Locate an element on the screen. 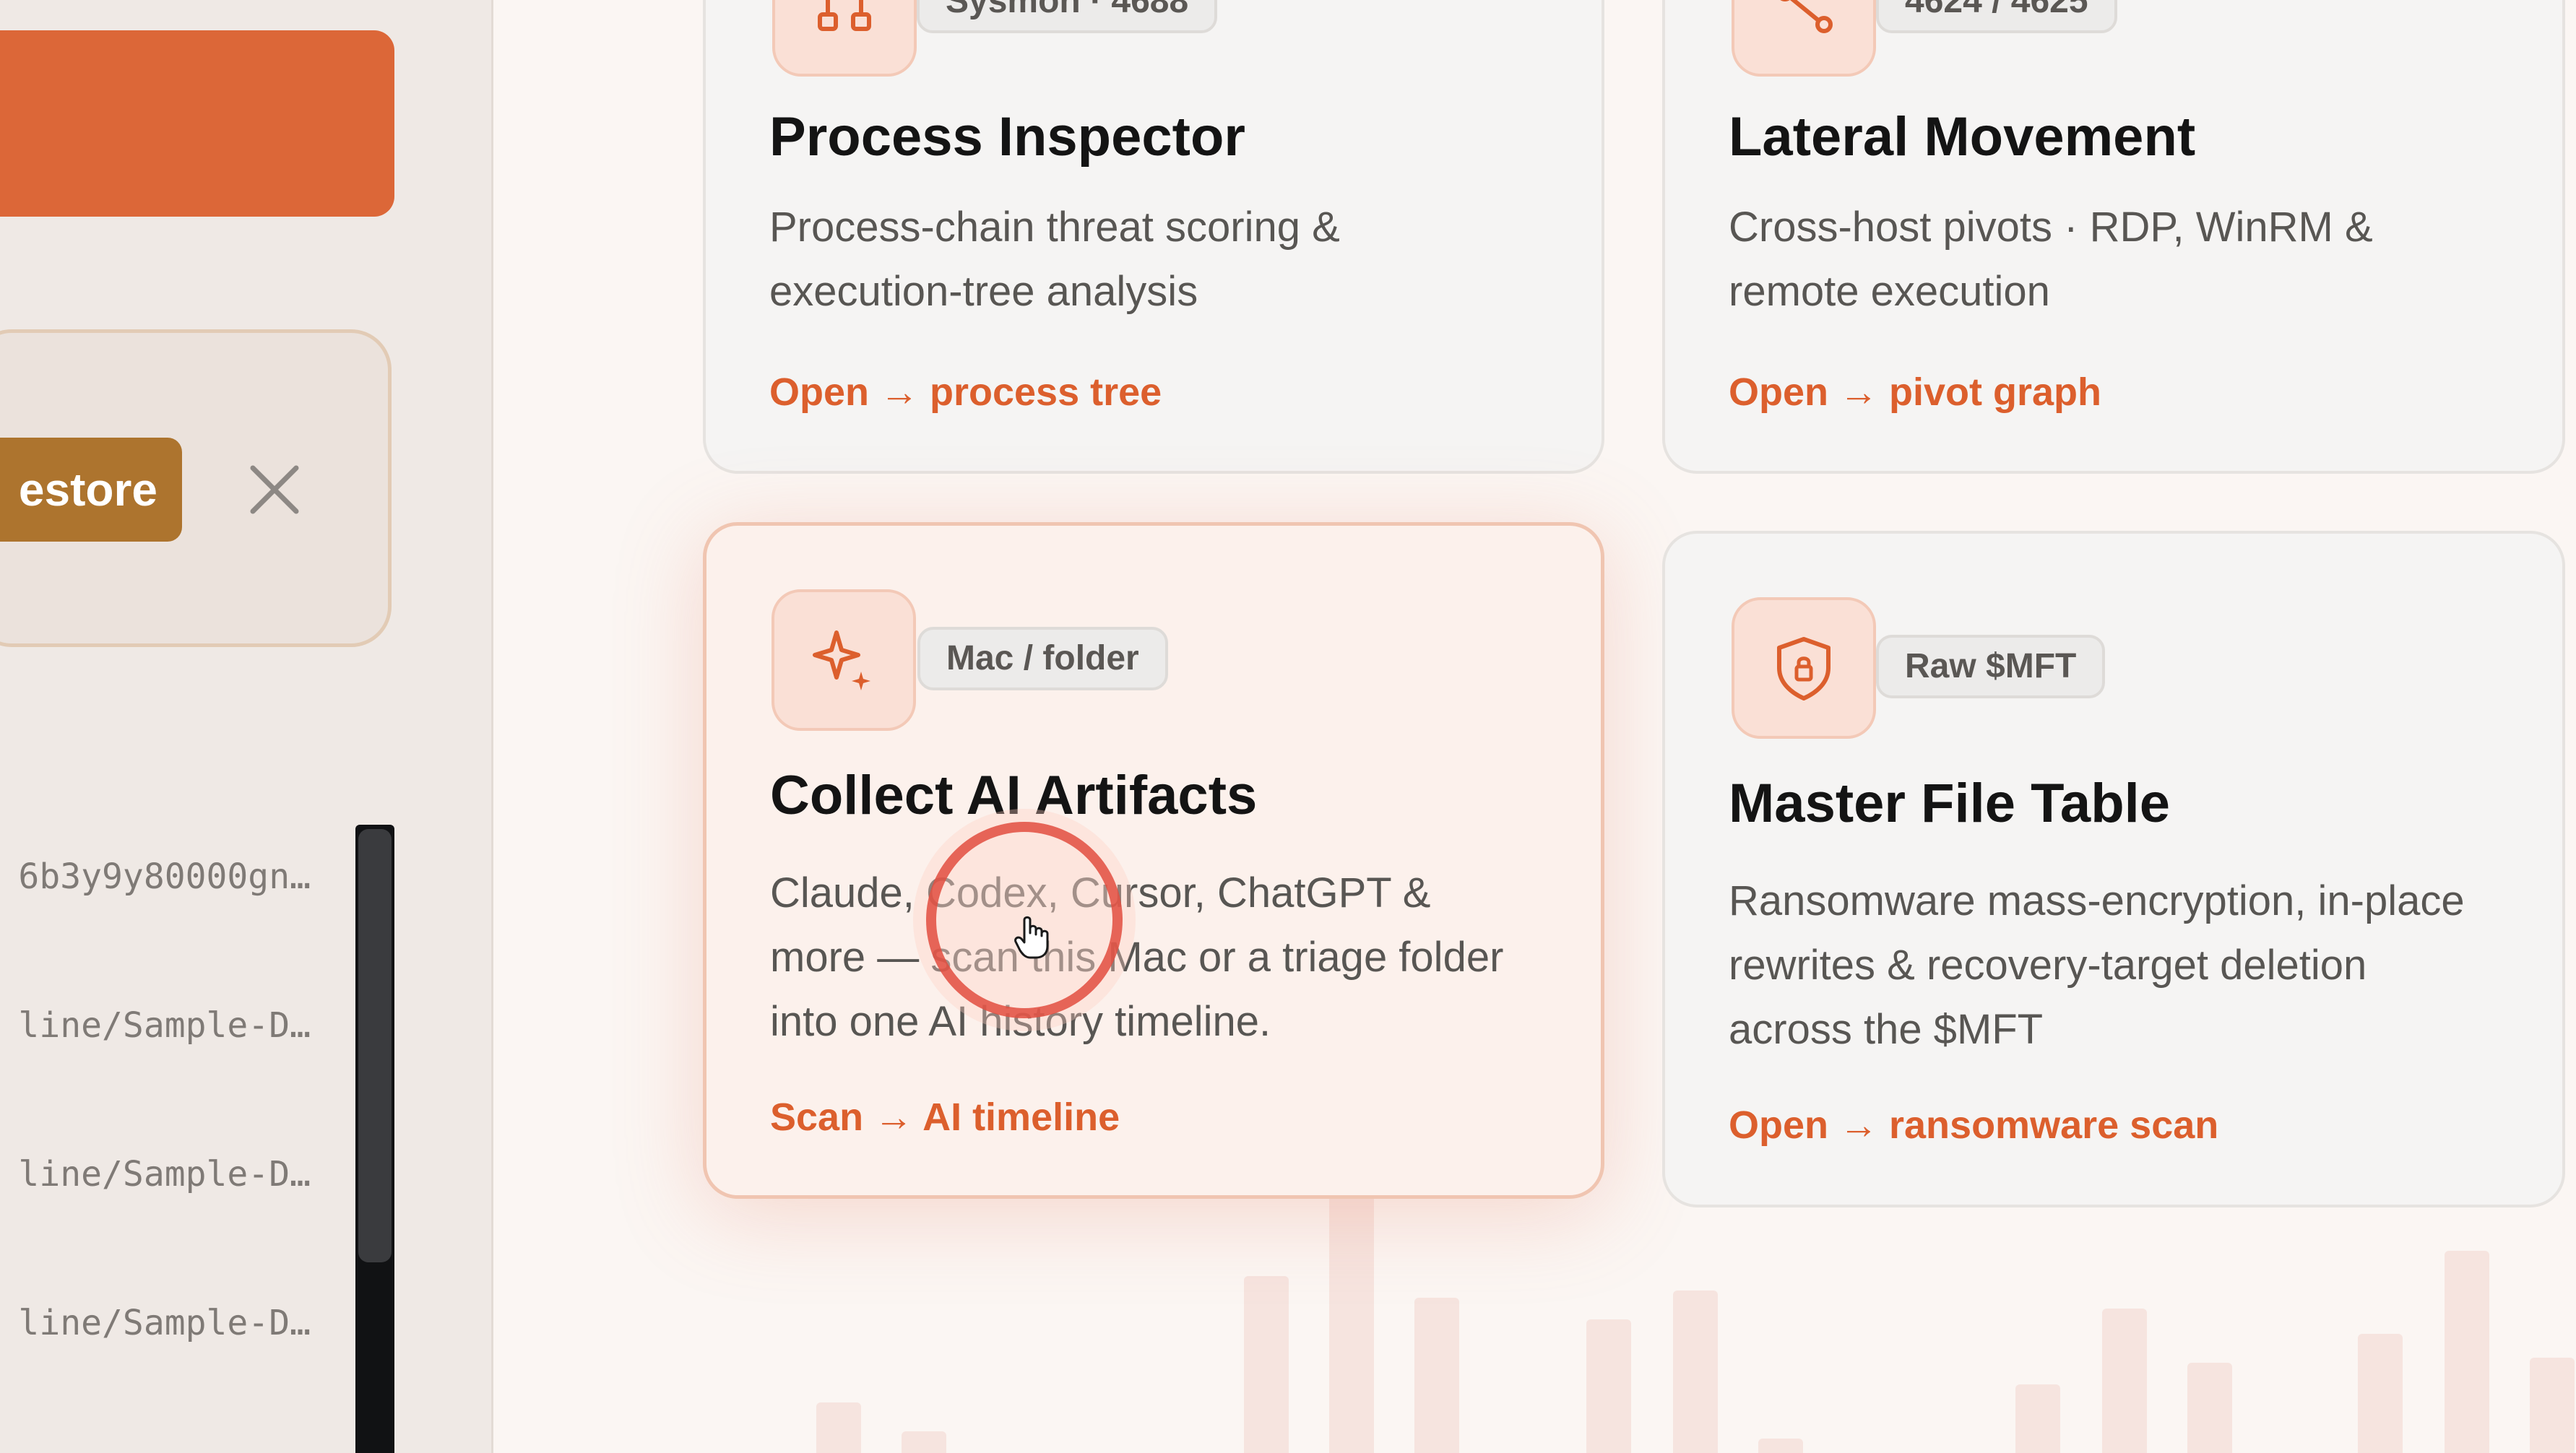 Image resolution: width=2576 pixels, height=1453 pixels. process-tree-icon is located at coordinates (845, 38).